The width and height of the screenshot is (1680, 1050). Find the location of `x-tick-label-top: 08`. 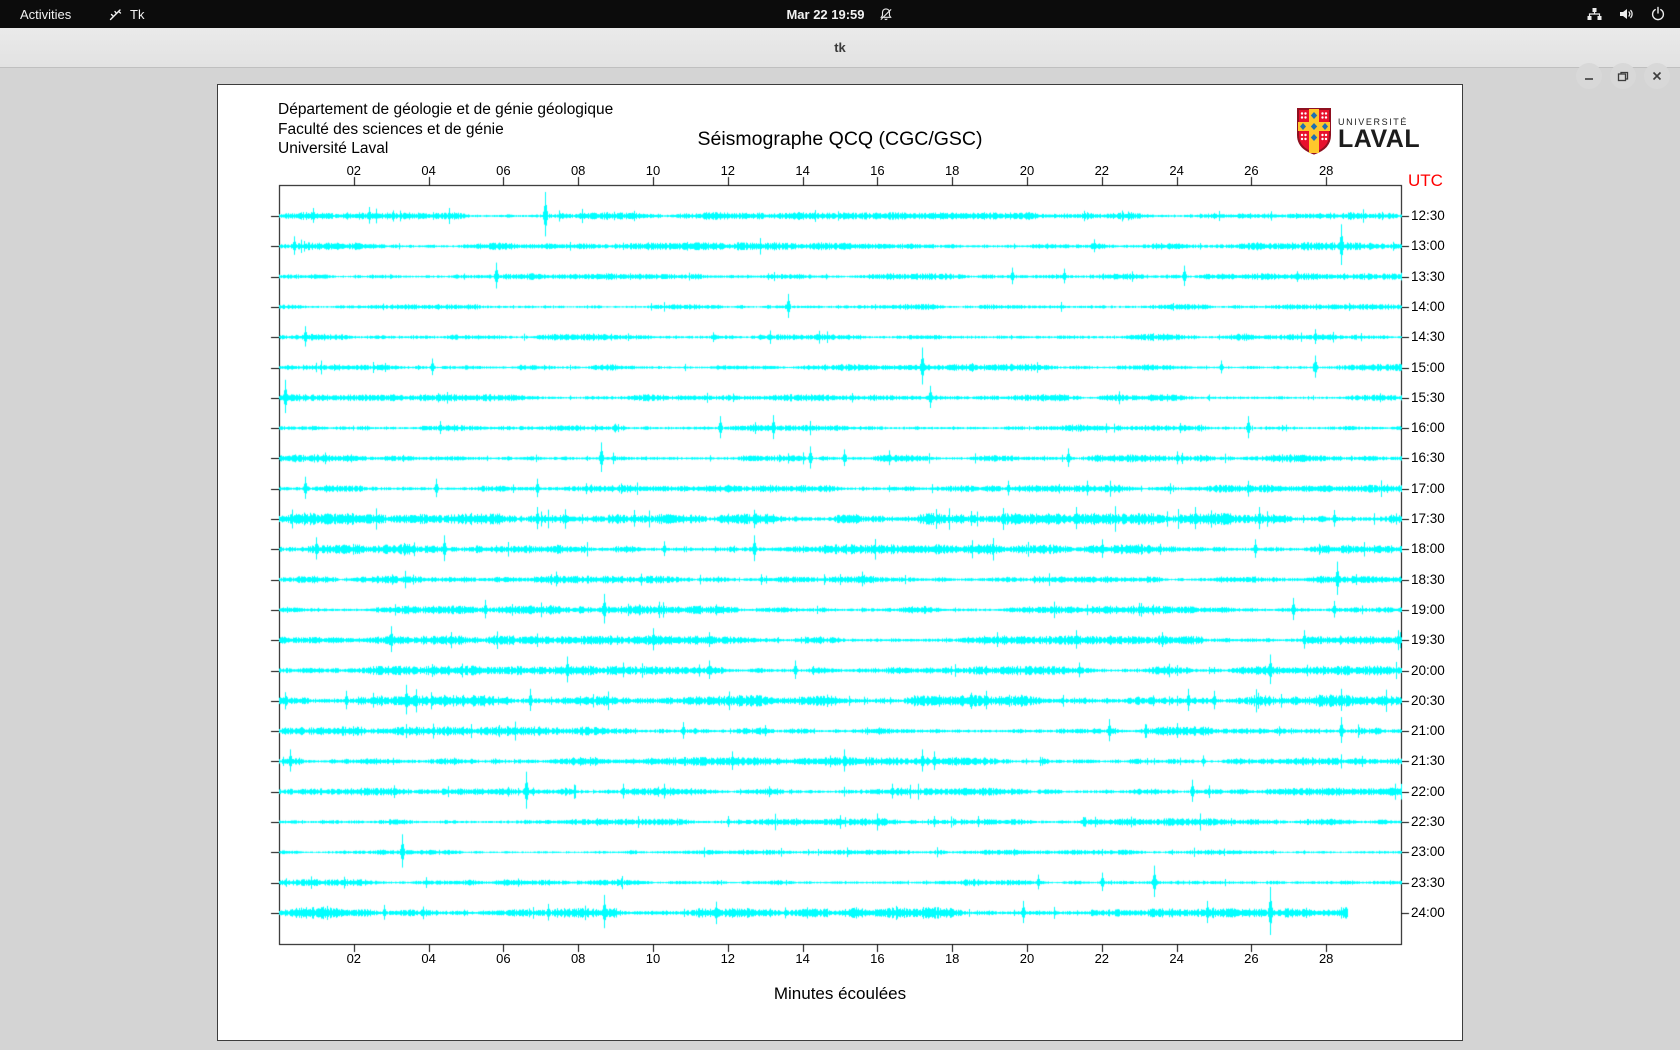

x-tick-label-top: 08 is located at coordinates (578, 170).